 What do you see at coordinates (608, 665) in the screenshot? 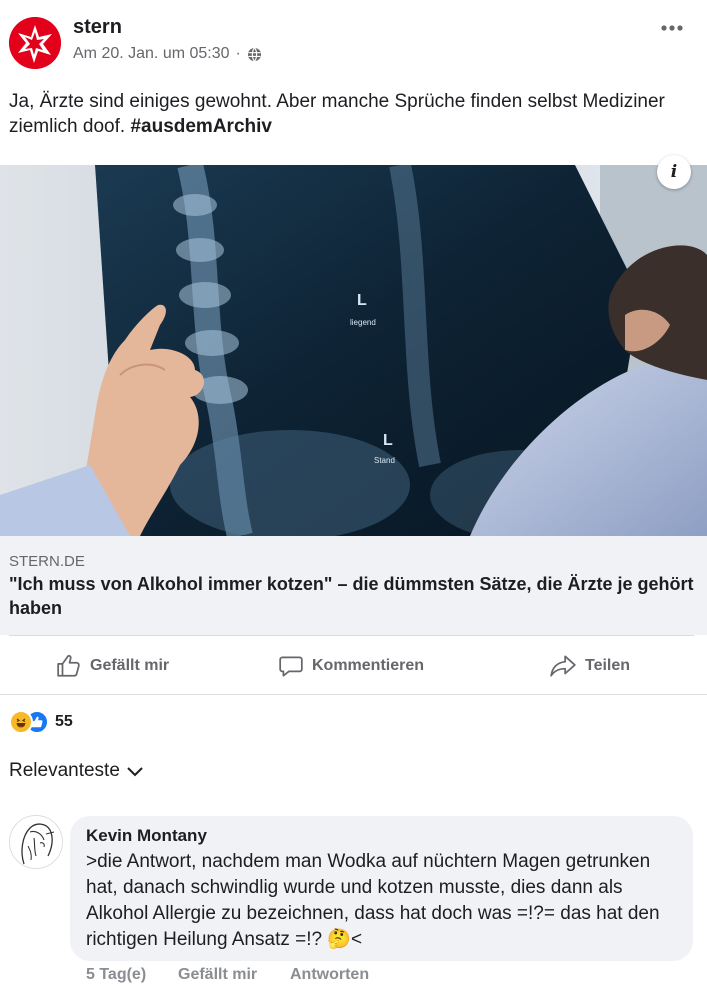
I see `share-label: Teilen` at bounding box center [608, 665].